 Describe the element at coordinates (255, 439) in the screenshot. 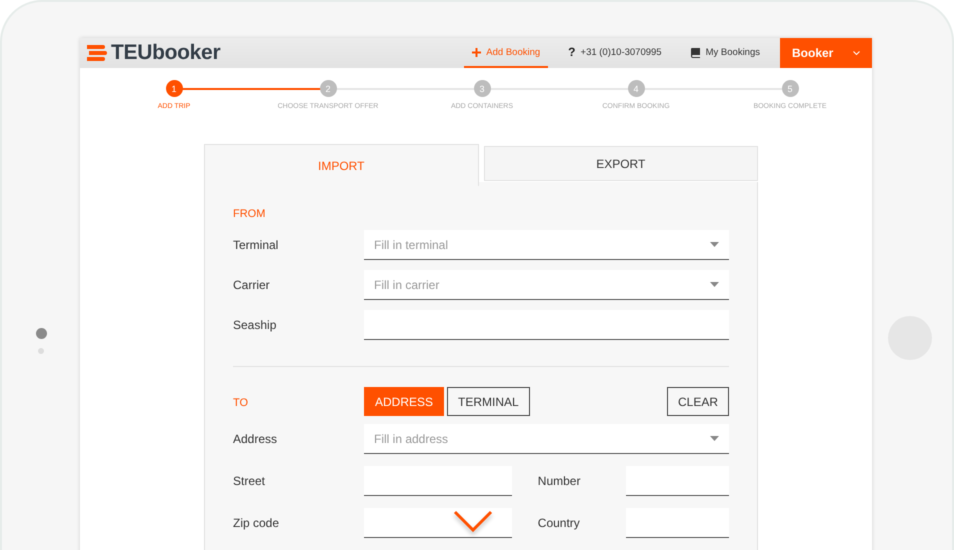

I see `field-label: Address` at that location.